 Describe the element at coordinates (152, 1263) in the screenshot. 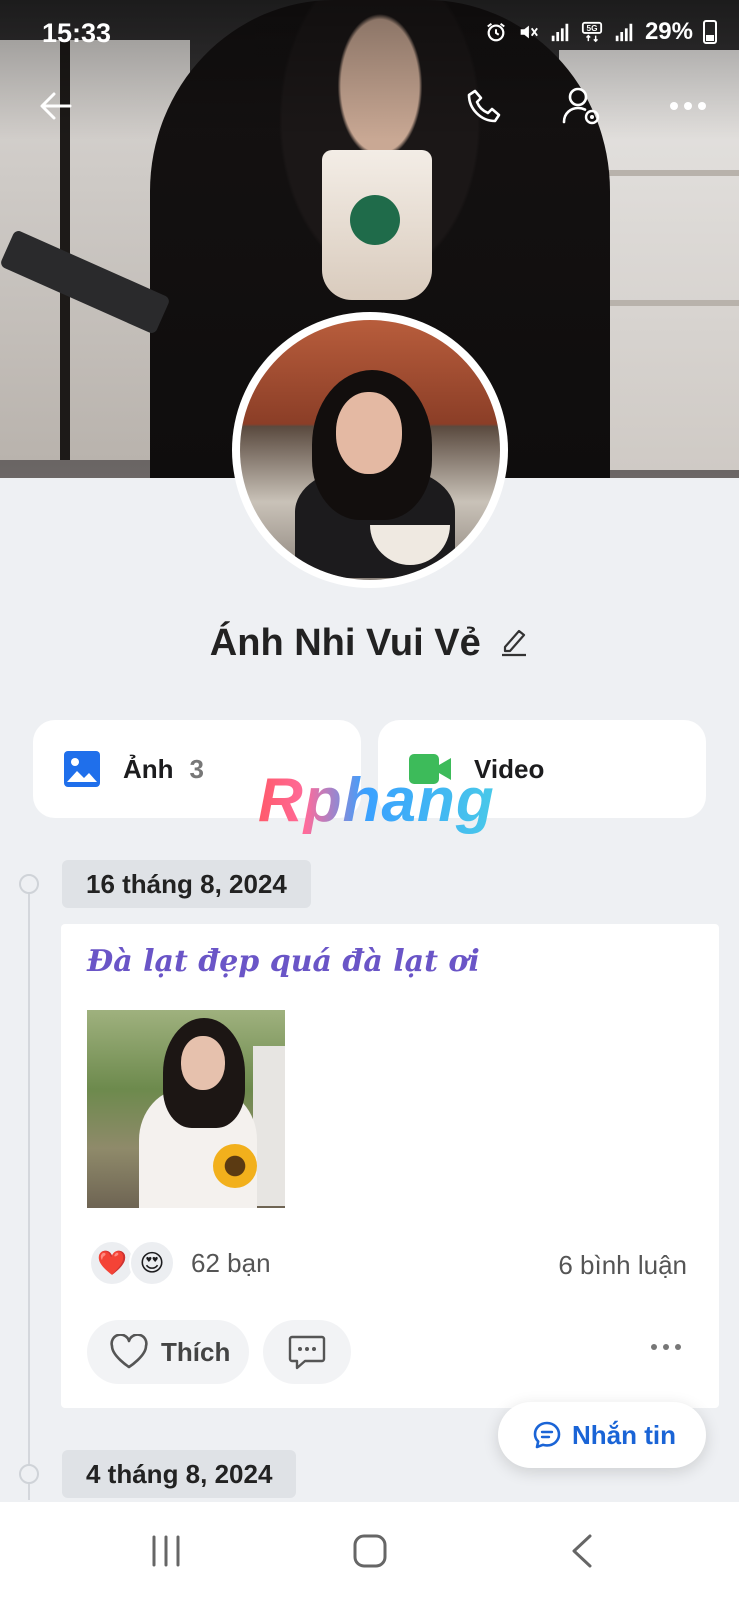

I see `heart-eyes-reaction-icon: 😍` at that location.